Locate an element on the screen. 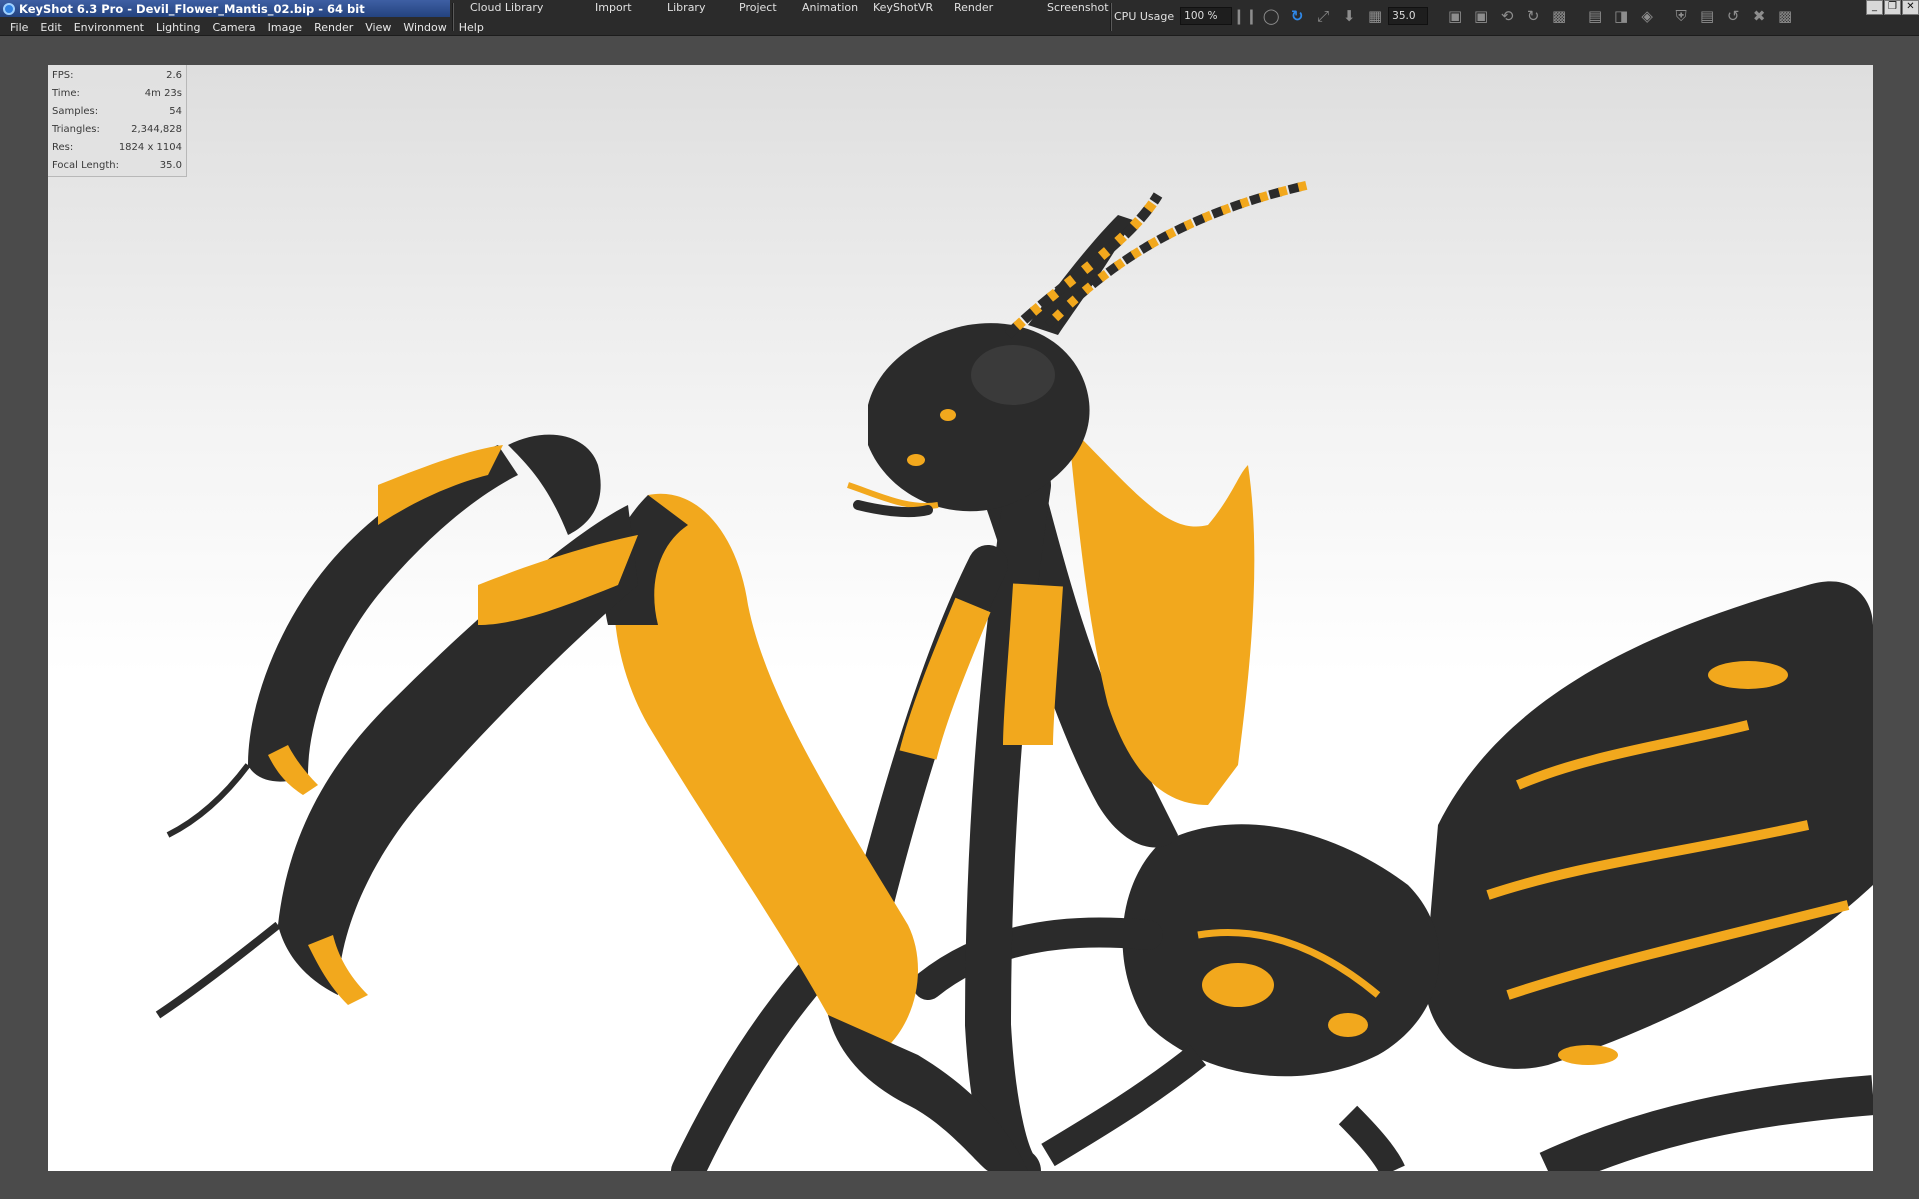 The image size is (1919, 1199). focal-length-input: 35.0 is located at coordinates (1408, 16).